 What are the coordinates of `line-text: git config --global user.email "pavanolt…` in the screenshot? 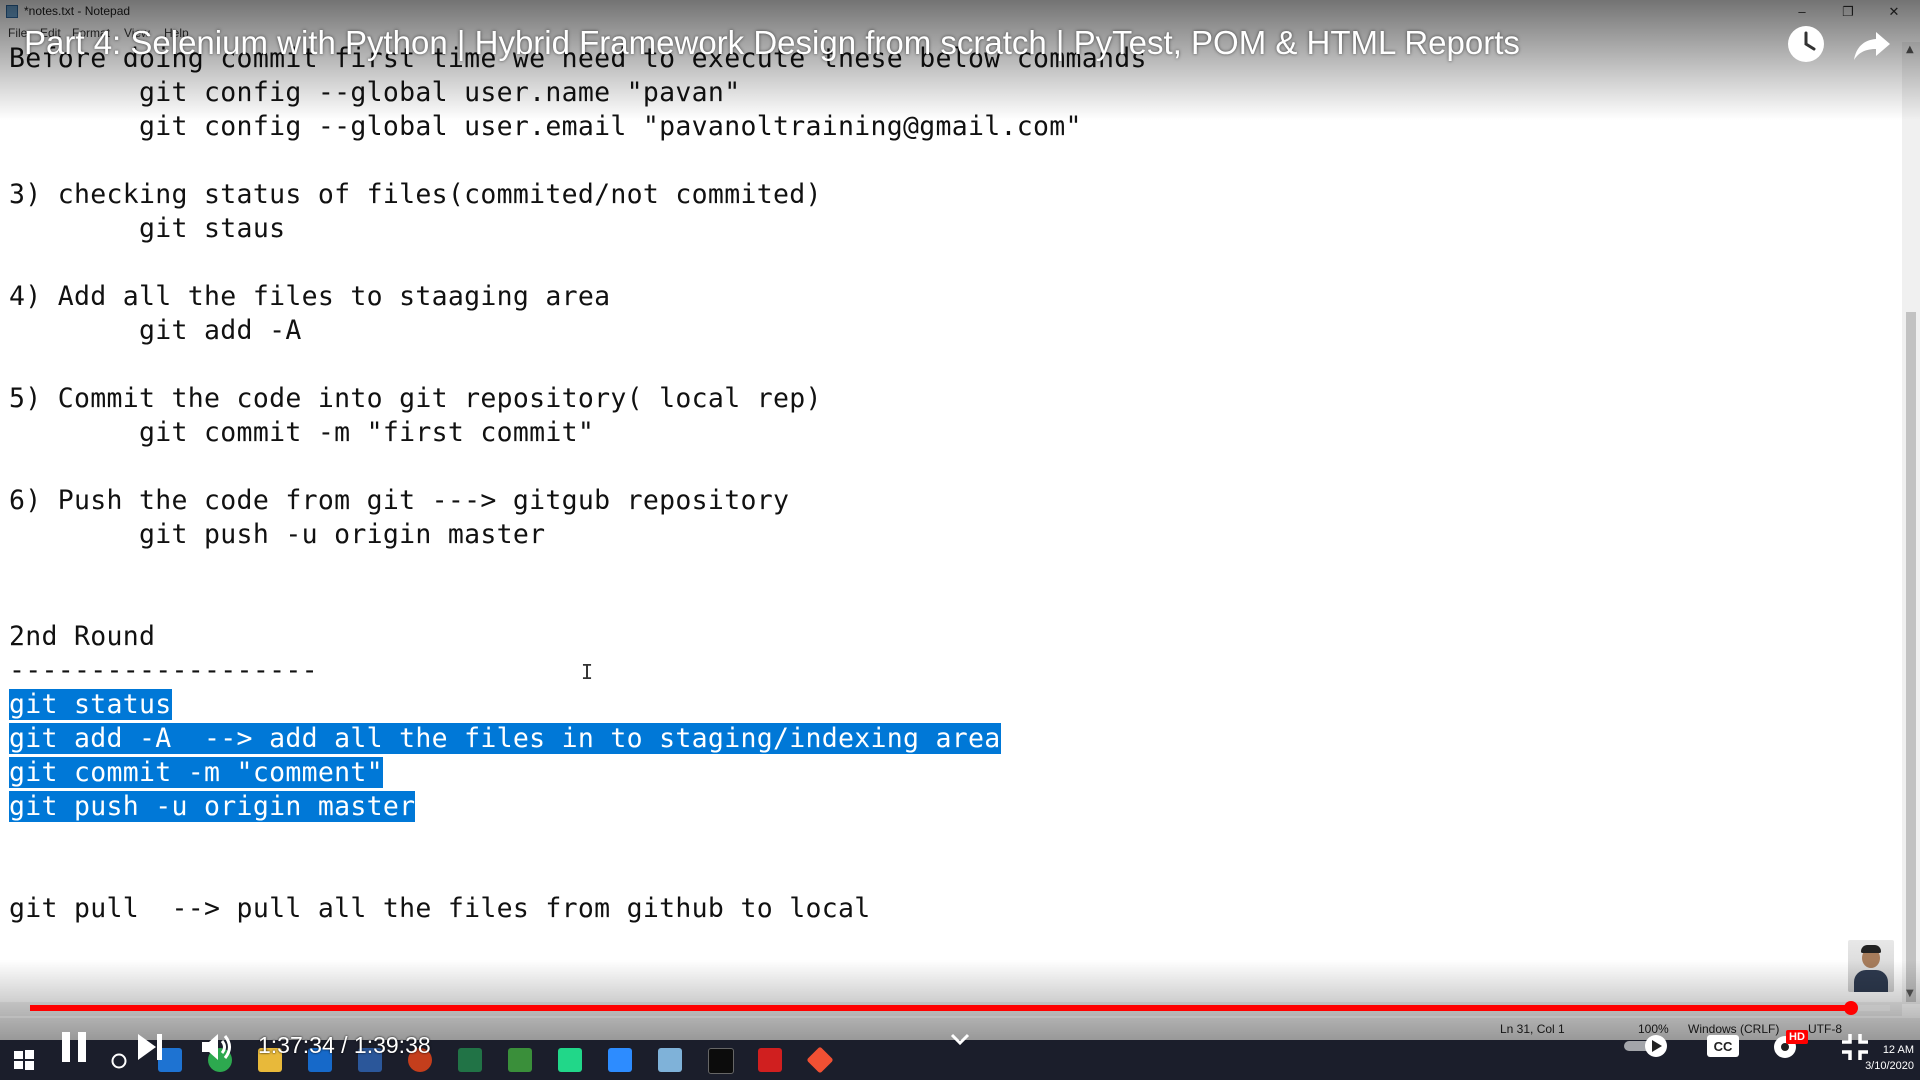 It's located at (545, 126).